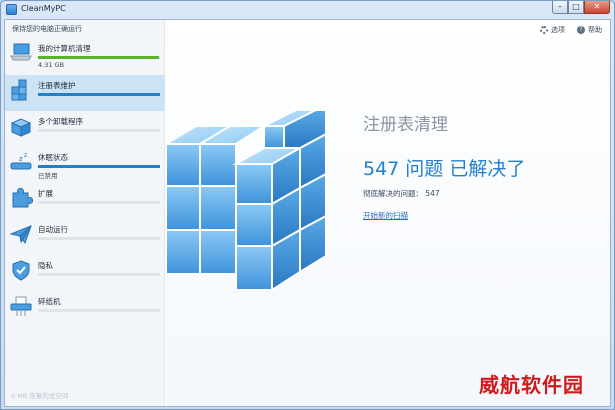 The height and width of the screenshot is (410, 615). What do you see at coordinates (40, 396) in the screenshot?
I see `freed-space-total: 0 MB 恢复的总空间` at bounding box center [40, 396].